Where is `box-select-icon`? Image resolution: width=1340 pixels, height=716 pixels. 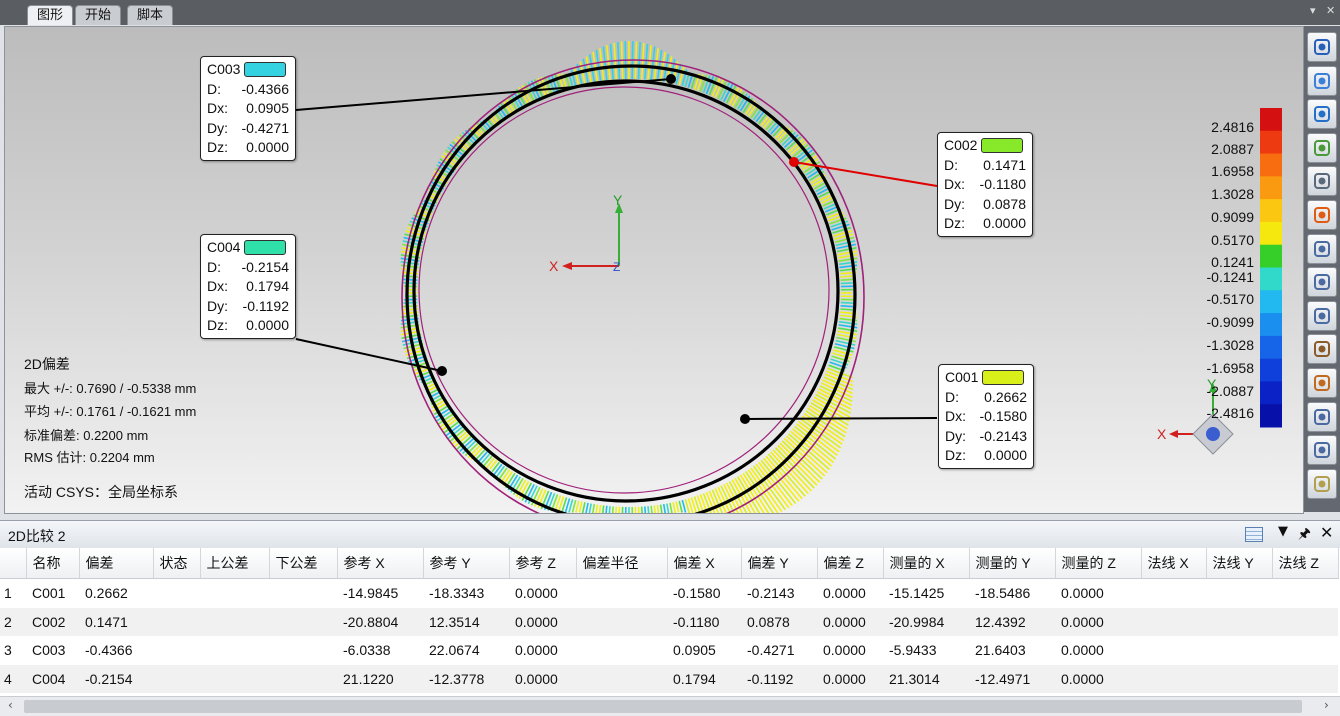
box-select-icon is located at coordinates (1322, 249).